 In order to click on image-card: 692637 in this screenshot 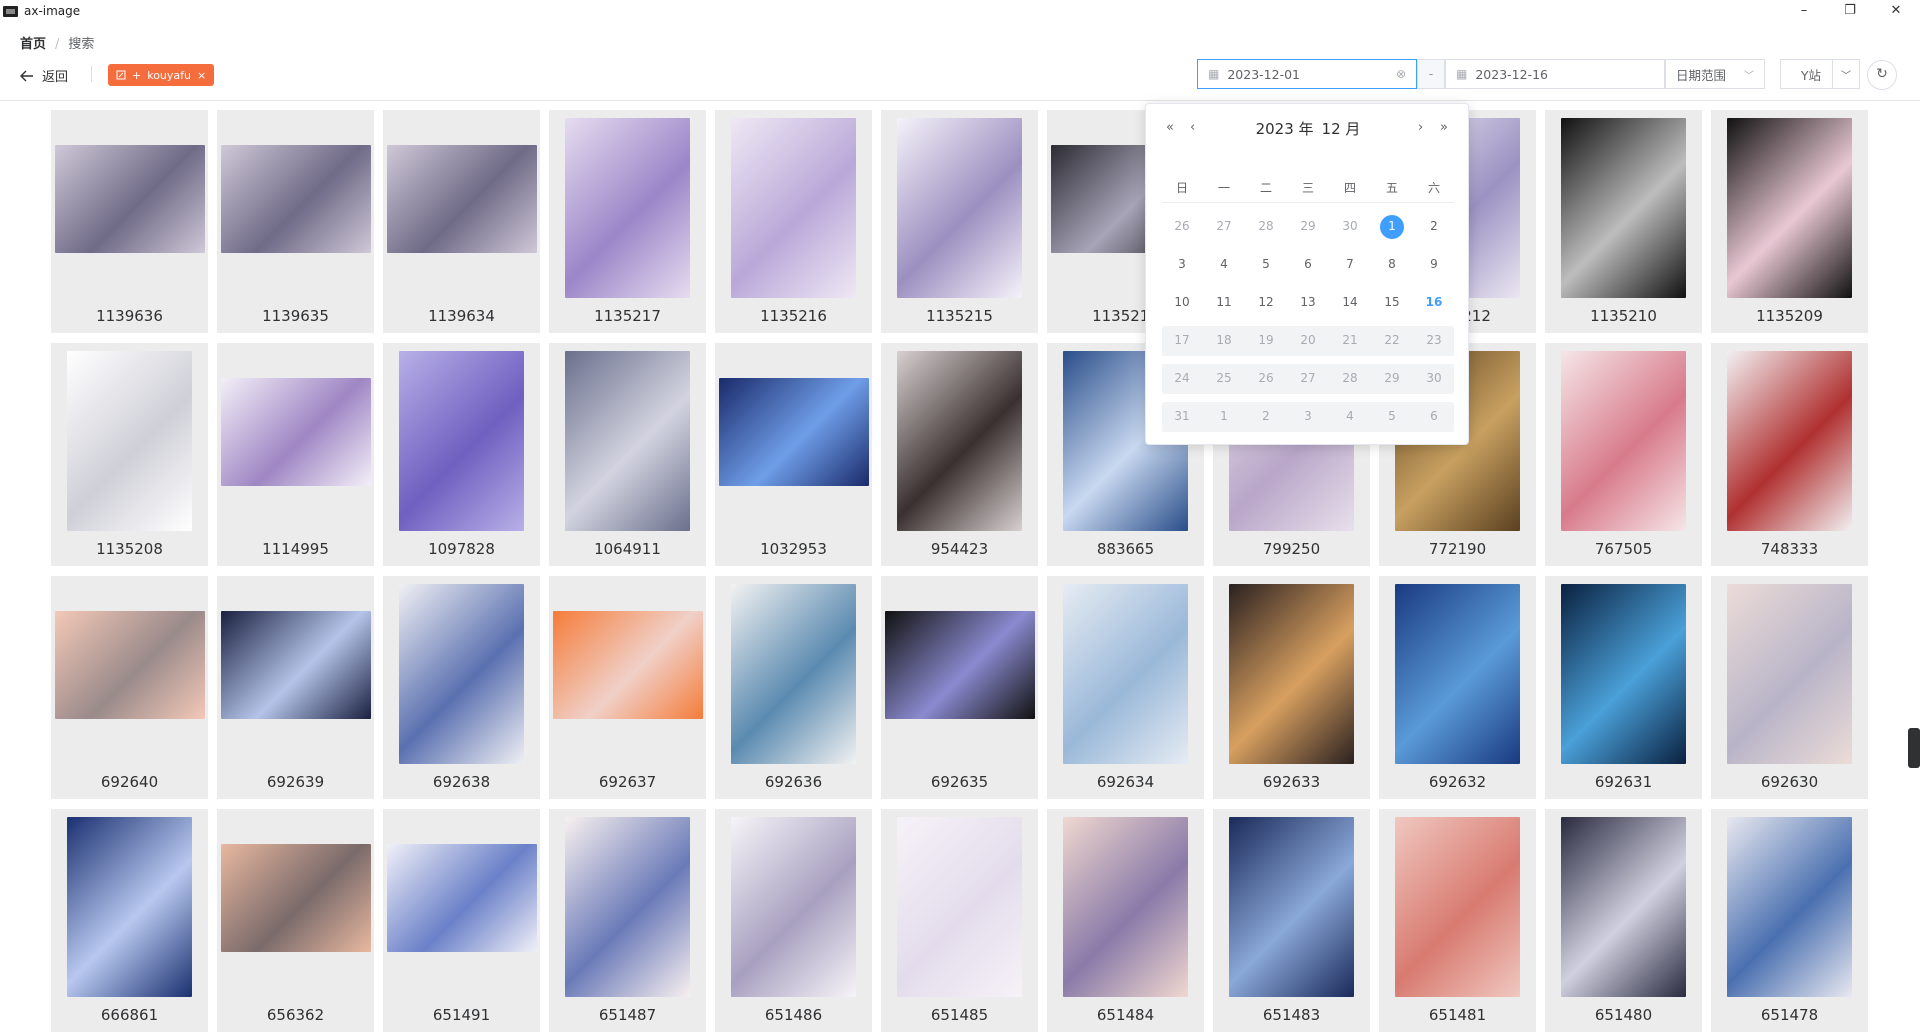, I will do `click(627, 687)`.